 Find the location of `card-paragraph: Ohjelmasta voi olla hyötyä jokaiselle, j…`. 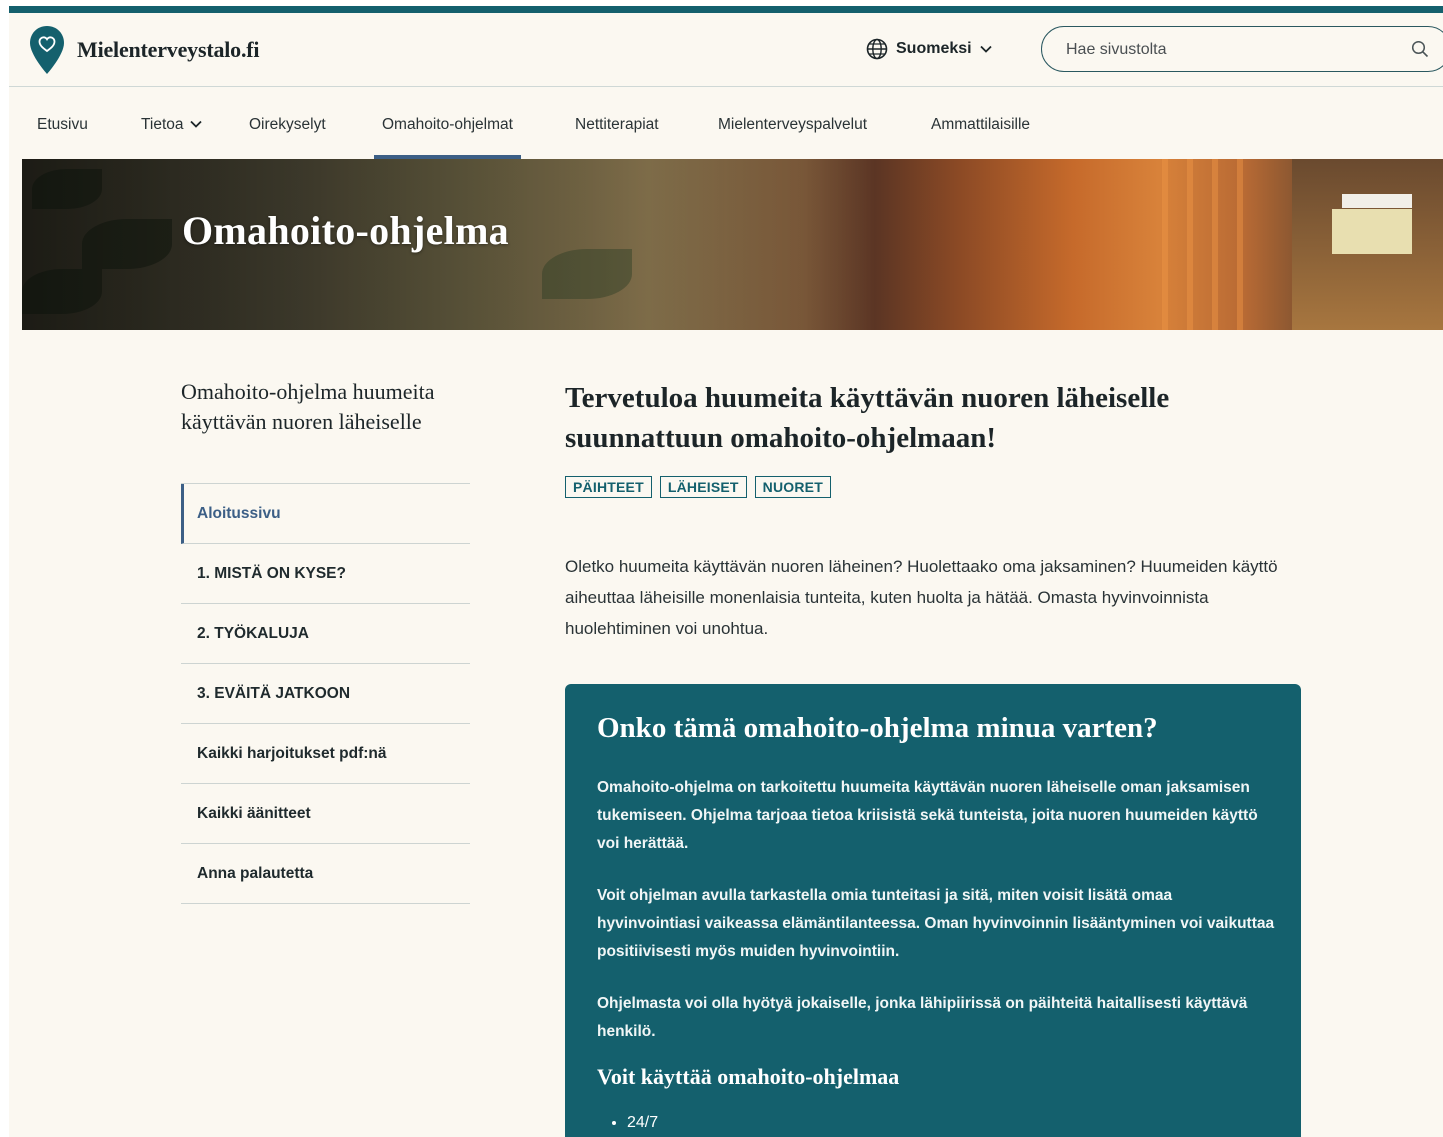

card-paragraph: Ohjelmasta voi olla hyötyä jokaiselle, j… is located at coordinates (922, 1017).